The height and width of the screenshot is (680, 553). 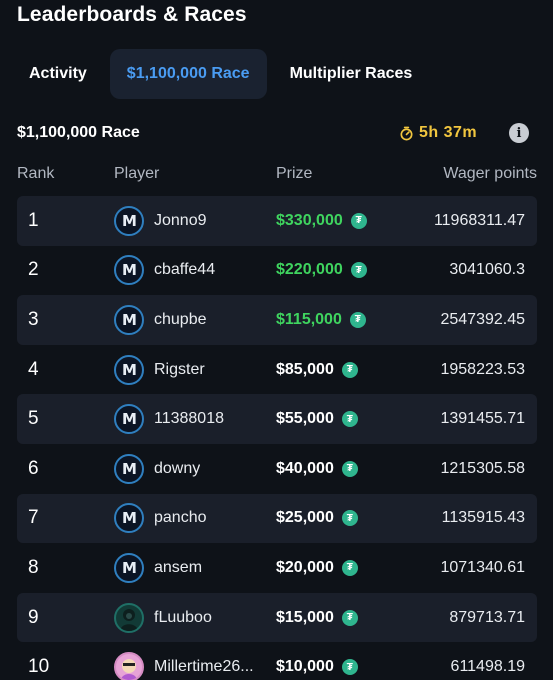 What do you see at coordinates (183, 618) in the screenshot?
I see `player-name: fLuuboo` at bounding box center [183, 618].